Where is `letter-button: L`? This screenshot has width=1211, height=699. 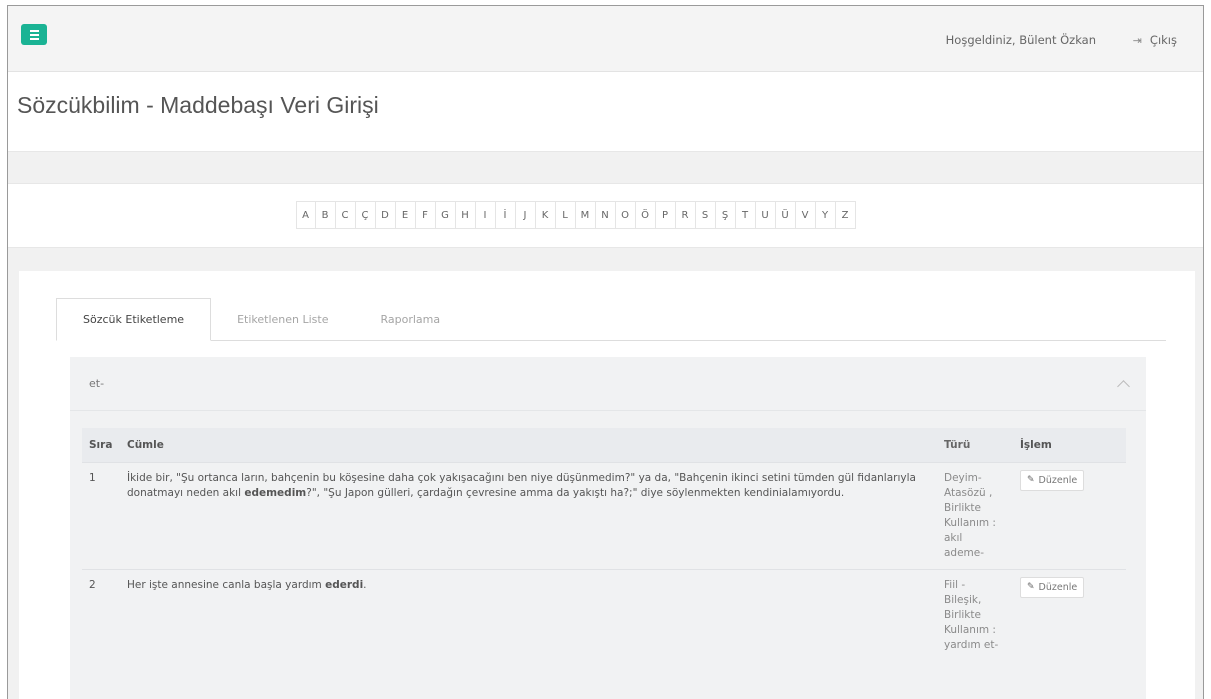
letter-button: L is located at coordinates (565, 215).